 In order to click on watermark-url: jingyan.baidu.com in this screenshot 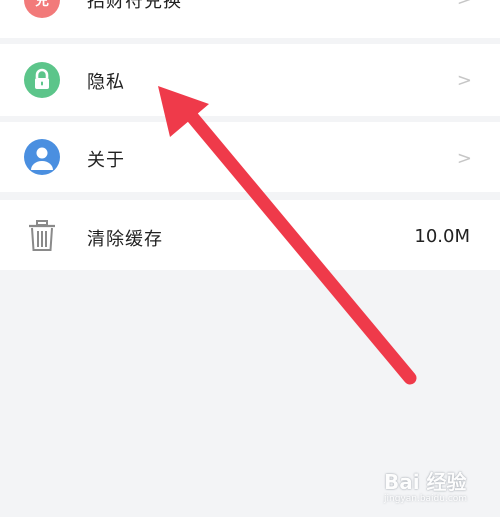, I will do `click(426, 499)`.